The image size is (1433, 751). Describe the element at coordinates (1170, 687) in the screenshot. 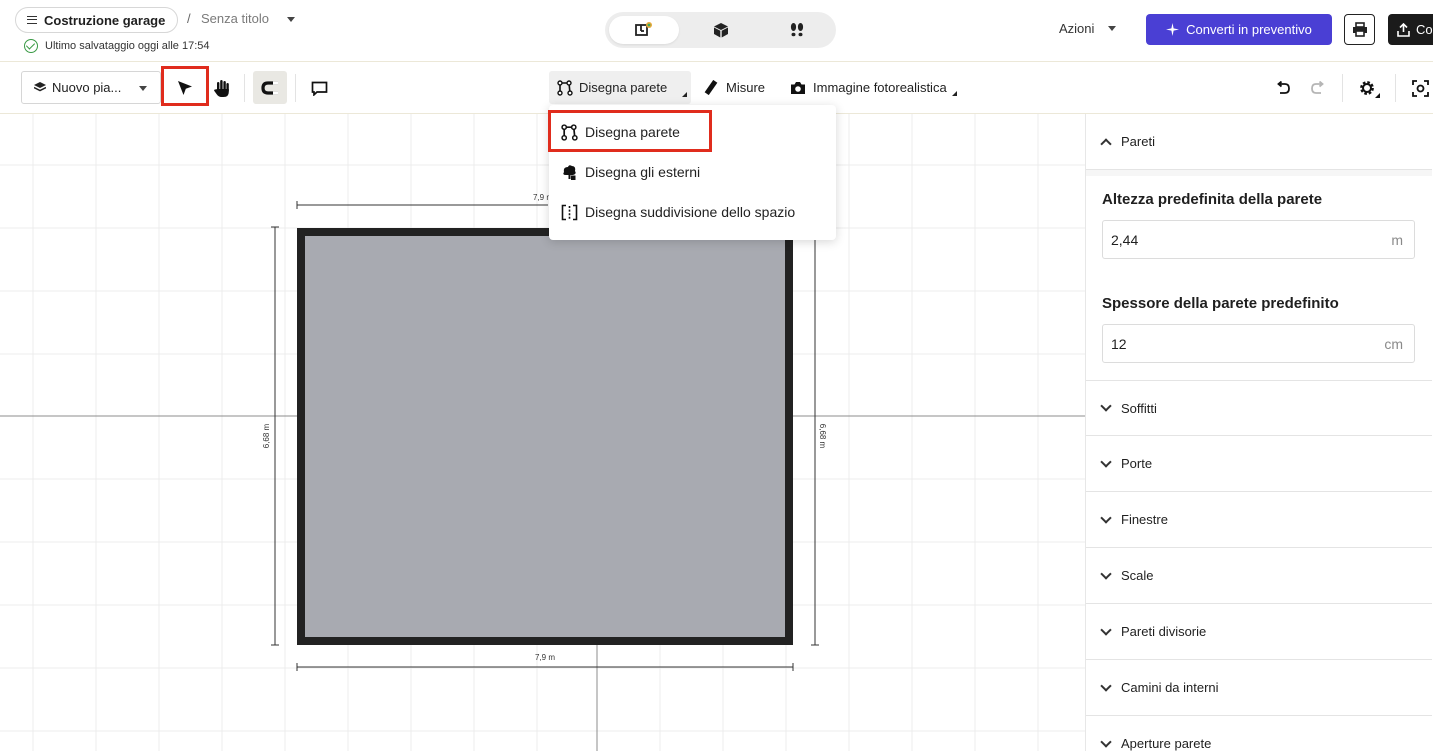

I see `section-title: Camini da interni` at that location.